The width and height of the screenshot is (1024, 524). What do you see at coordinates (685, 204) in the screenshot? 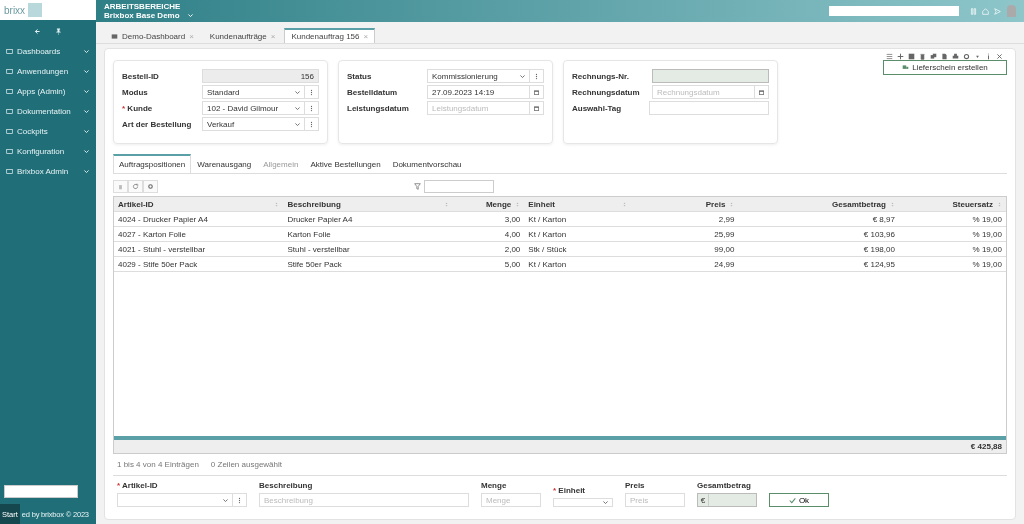
I see `column-header: Preis` at bounding box center [685, 204].